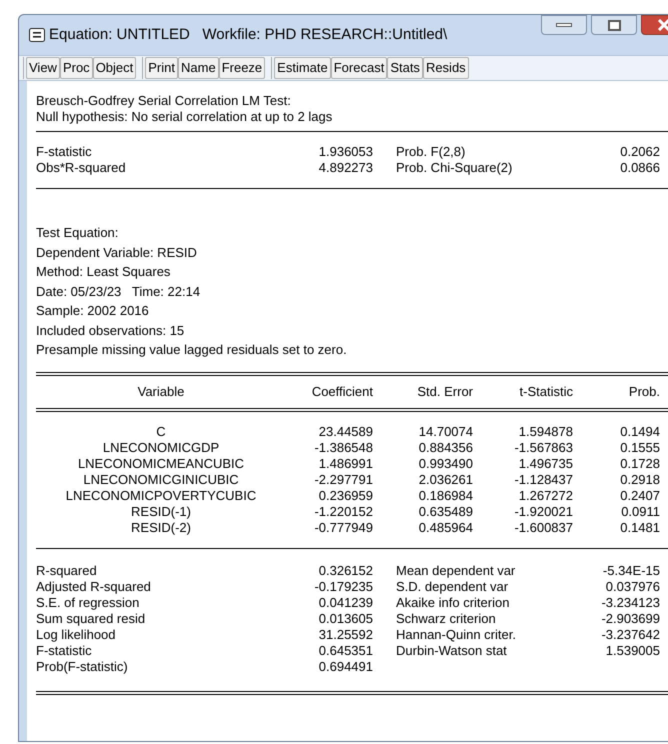 The image size is (668, 744). What do you see at coordinates (345, 650) in the screenshot?
I see `stat-value: 0.645351` at bounding box center [345, 650].